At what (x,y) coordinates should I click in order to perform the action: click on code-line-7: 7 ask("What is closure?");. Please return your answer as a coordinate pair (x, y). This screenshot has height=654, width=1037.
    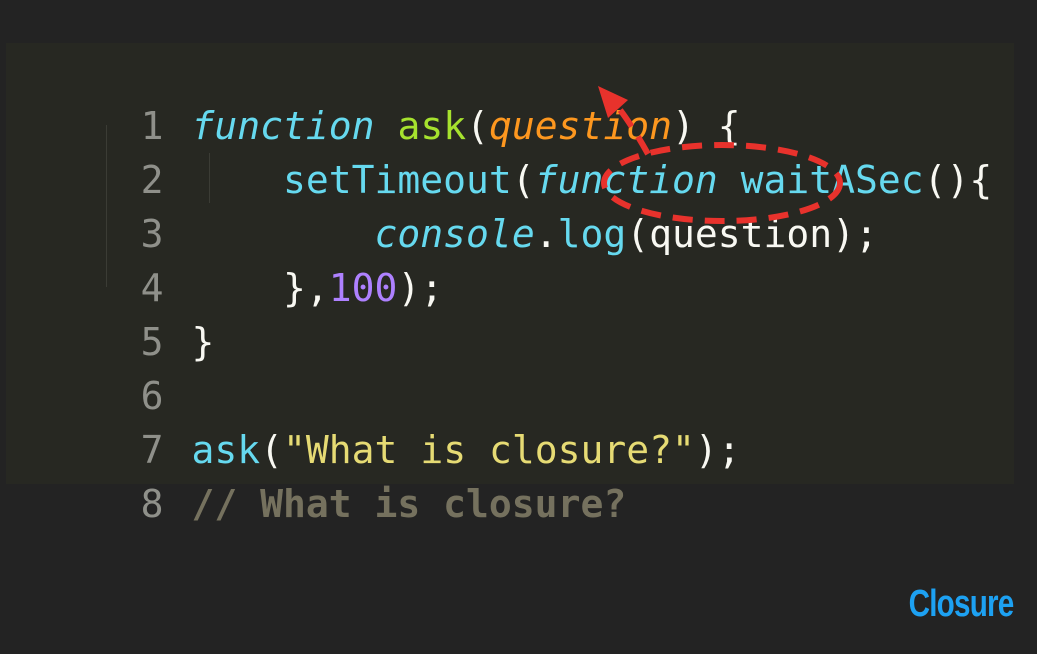
    Looking at the image, I should click on (373, 420).